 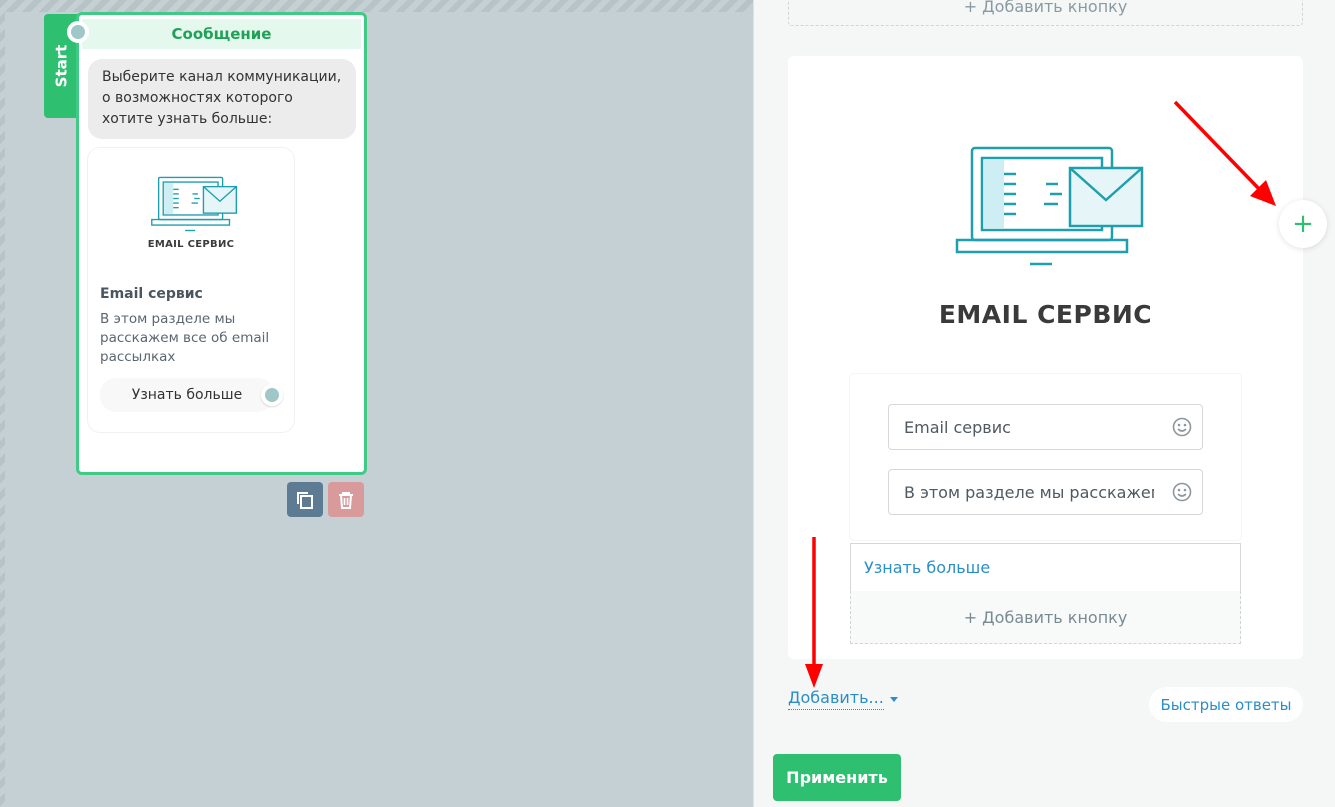 I want to click on copy-icon, so click(x=305, y=500).